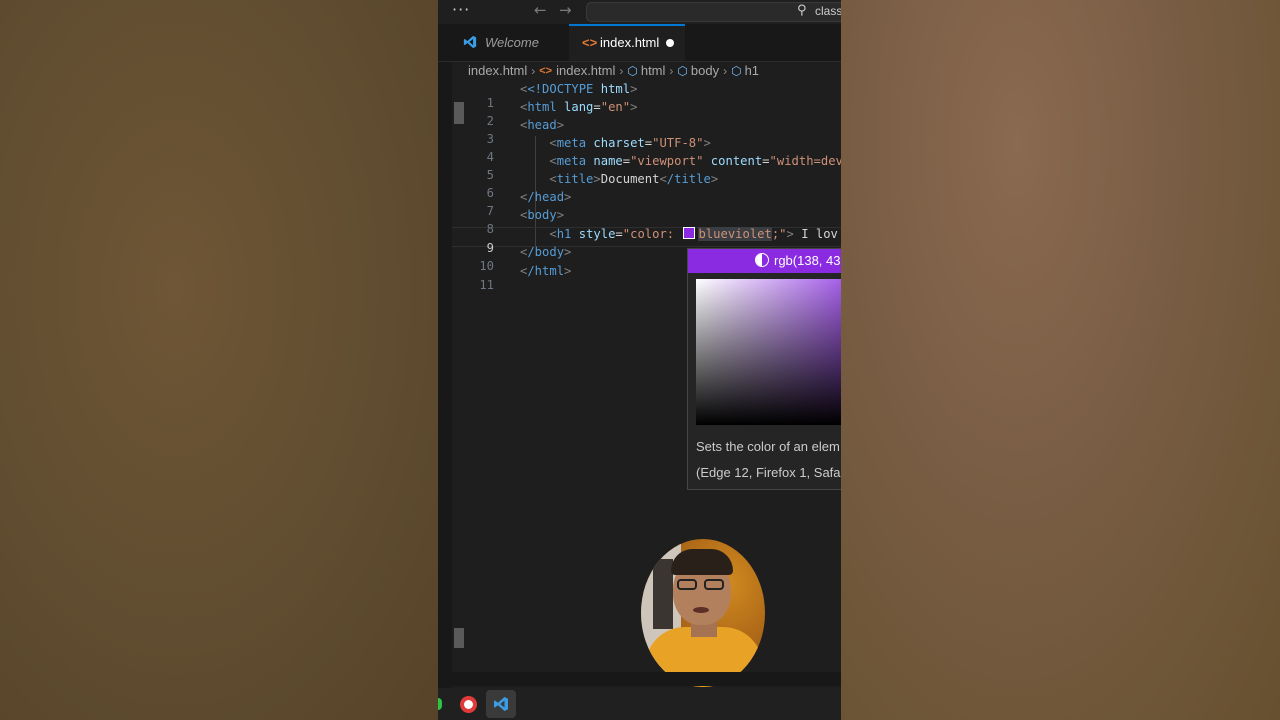 This screenshot has width=1280, height=720. Describe the element at coordinates (689, 233) in the screenshot. I see `color-swatch-icon` at that location.